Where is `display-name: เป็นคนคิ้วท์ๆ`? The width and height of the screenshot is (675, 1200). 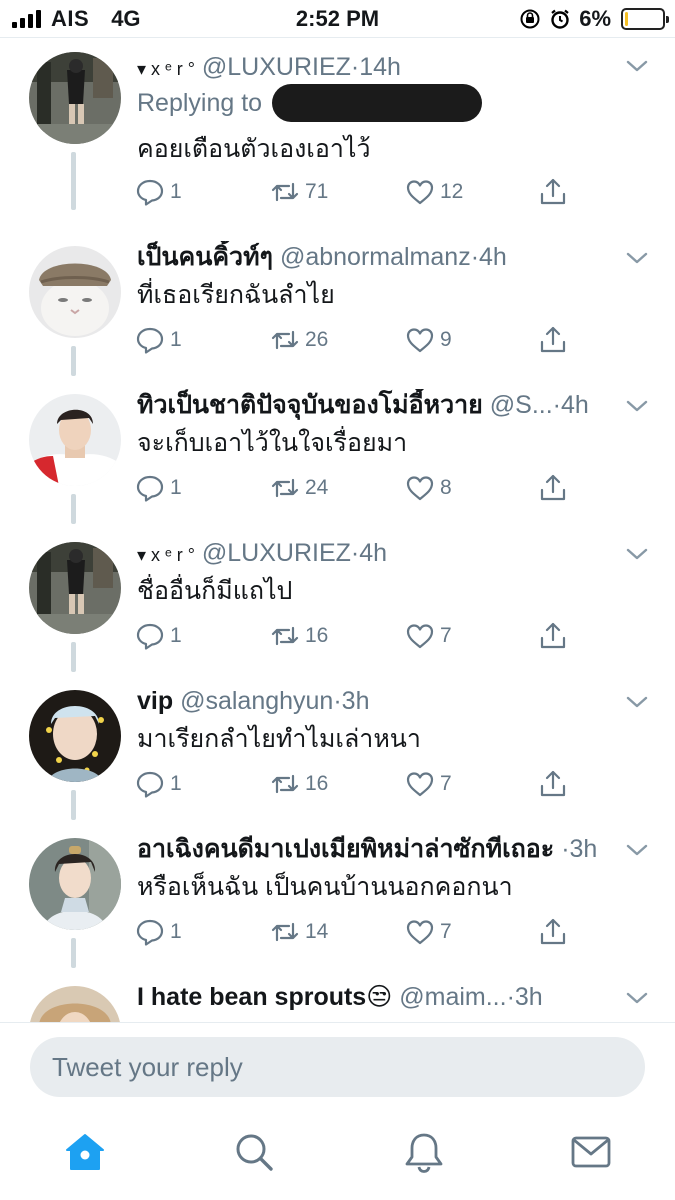 display-name: เป็นคนคิ้วท์ๆ is located at coordinates (205, 257).